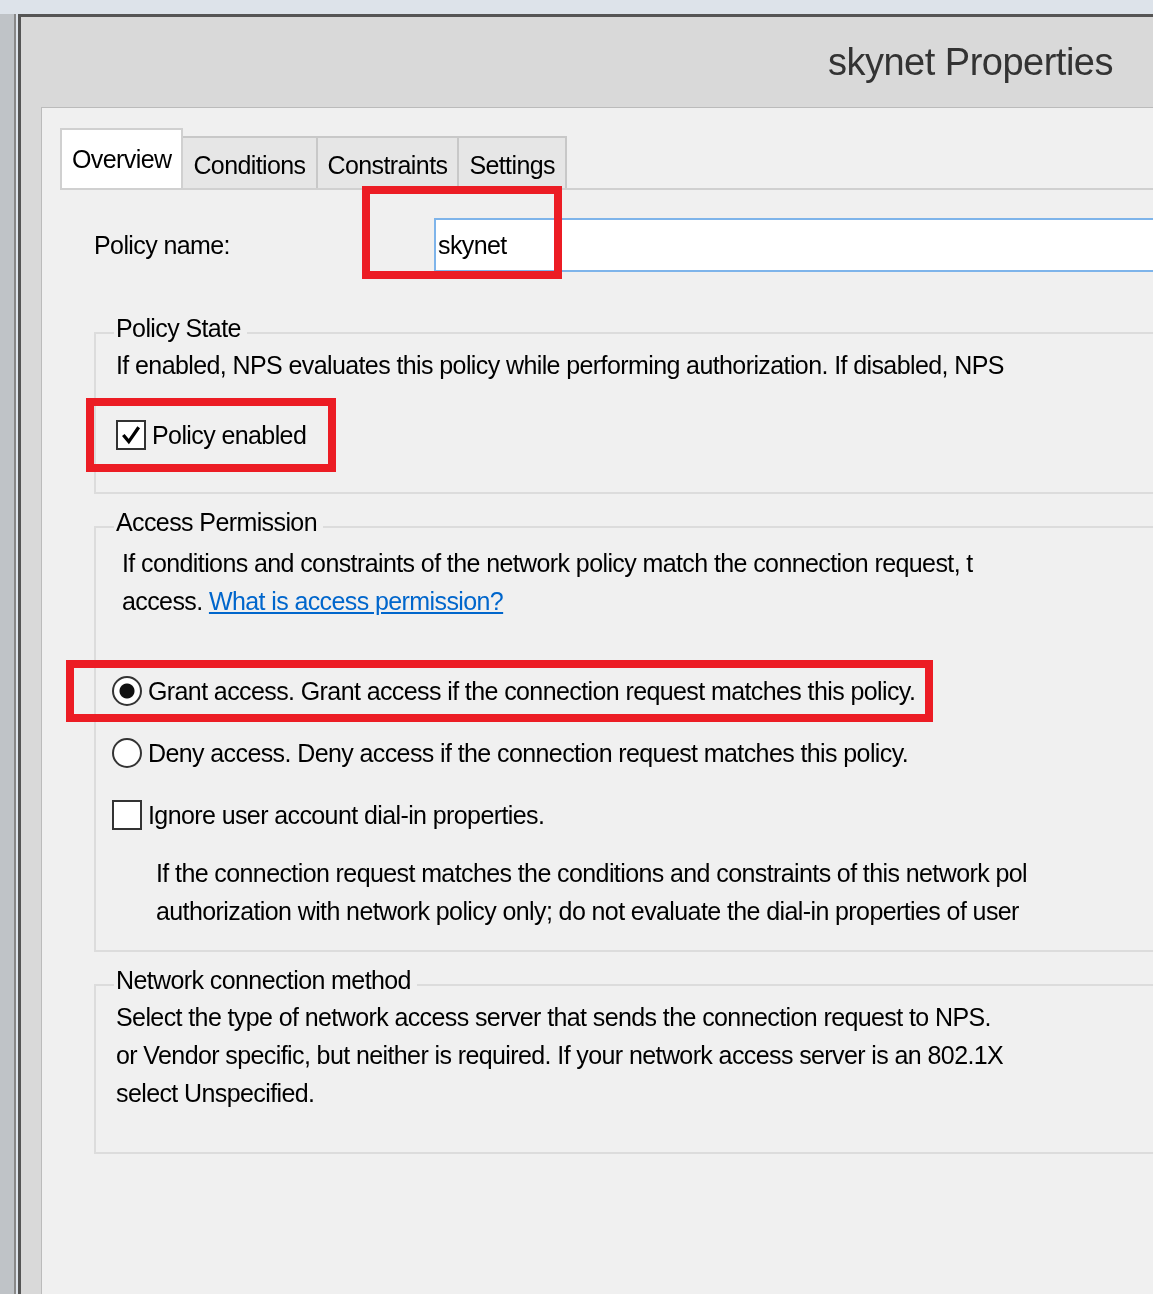 The width and height of the screenshot is (1153, 1294). I want to click on description-text: or Vendor specific, but neither is required. If your network access server is an 802.1X, so click(560, 1055).